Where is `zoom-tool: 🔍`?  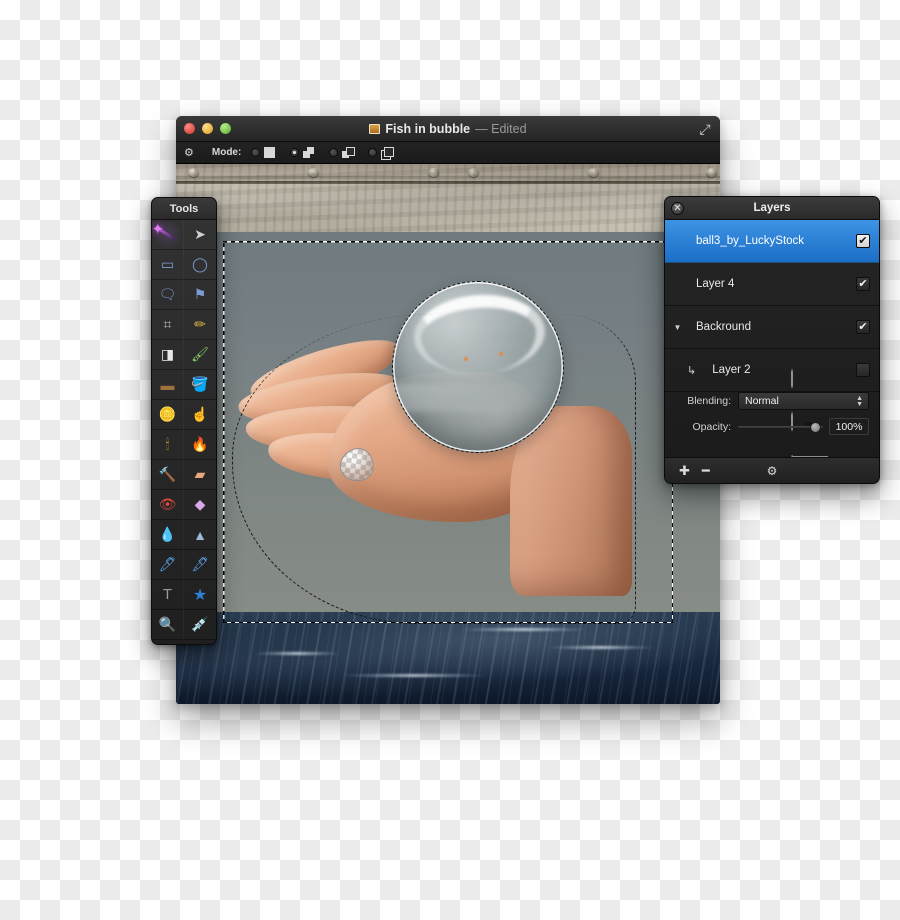 zoom-tool: 🔍 is located at coordinates (168, 625).